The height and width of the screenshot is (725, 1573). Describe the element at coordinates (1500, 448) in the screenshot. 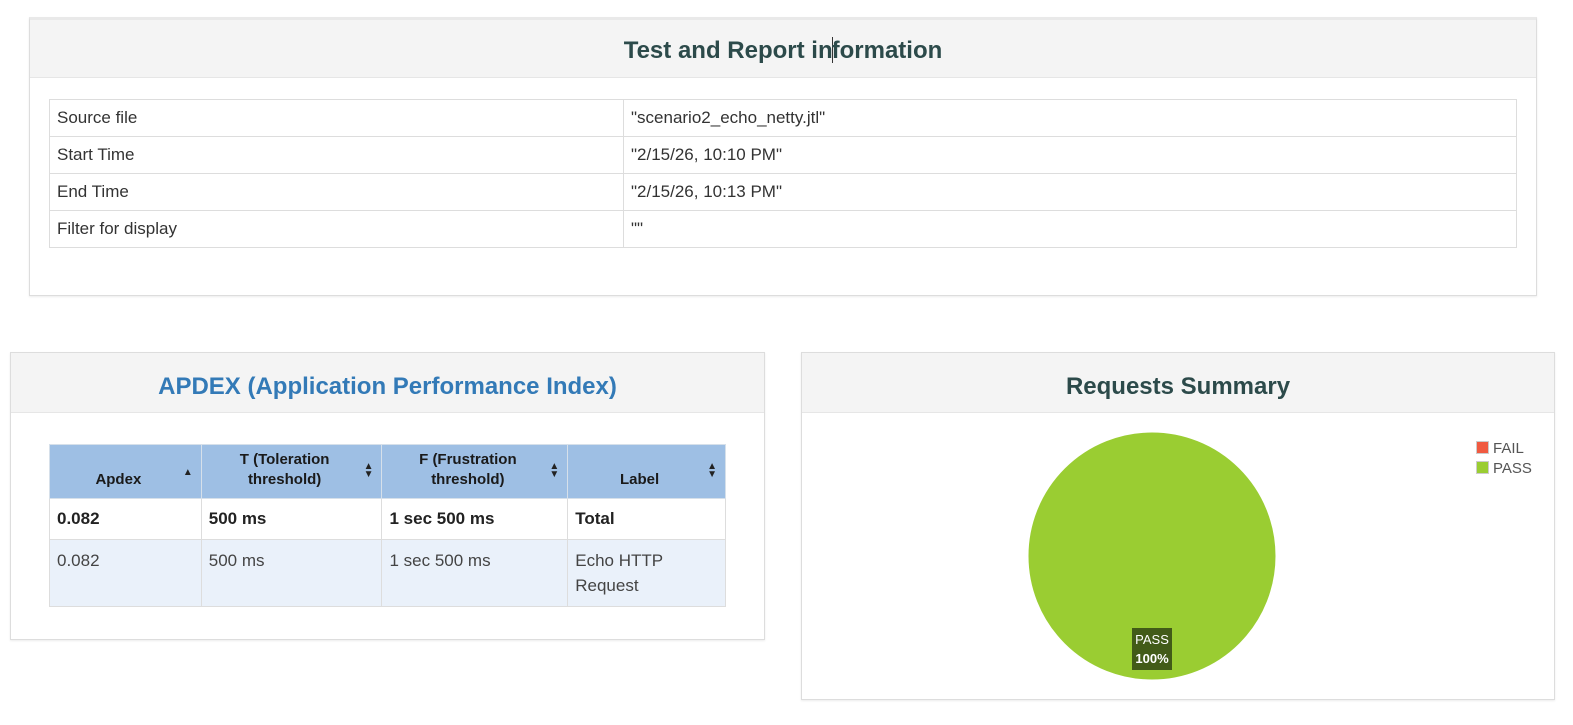

I see `legend-item-fail: FAIL` at that location.